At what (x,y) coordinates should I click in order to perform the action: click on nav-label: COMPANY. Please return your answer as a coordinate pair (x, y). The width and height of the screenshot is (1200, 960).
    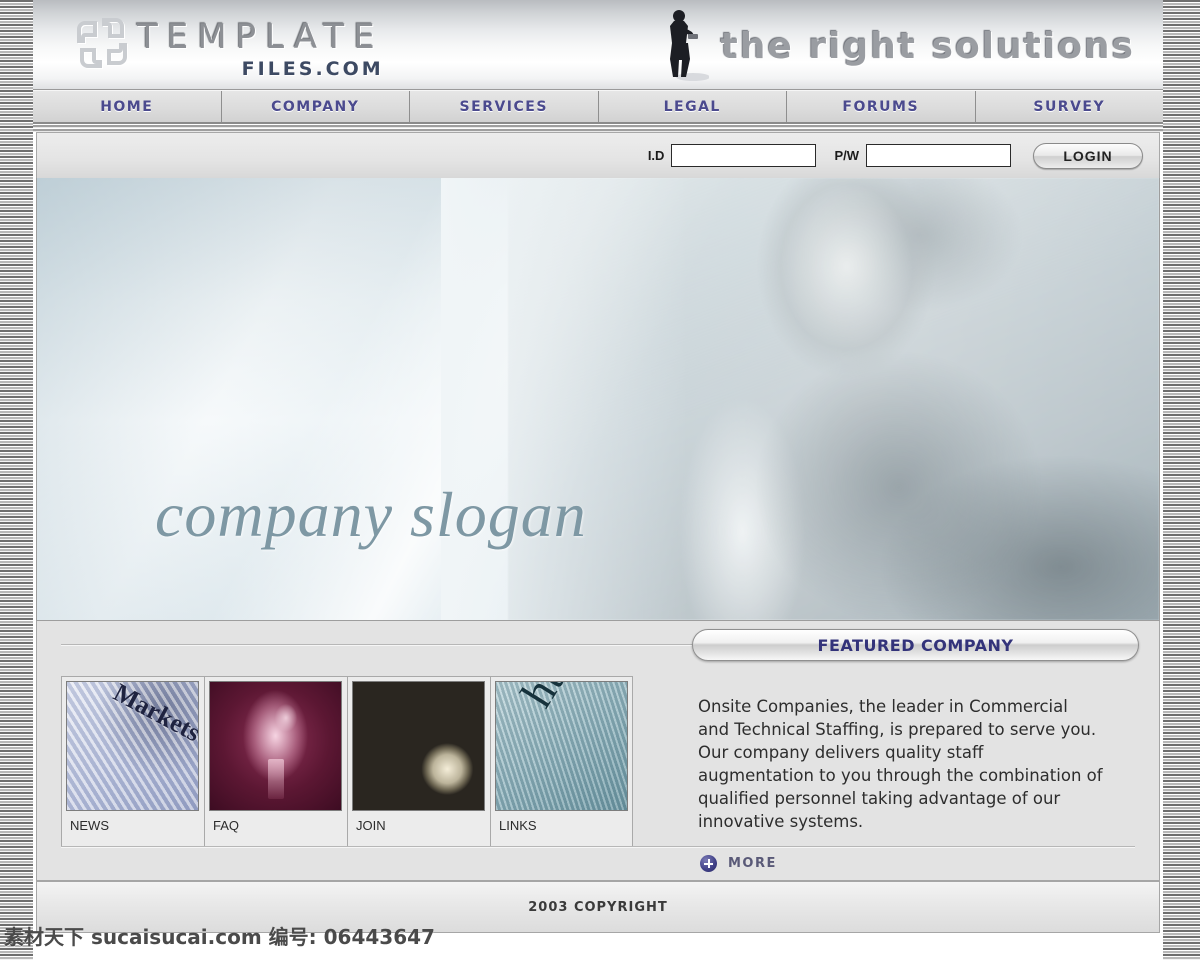
    Looking at the image, I should click on (315, 106).